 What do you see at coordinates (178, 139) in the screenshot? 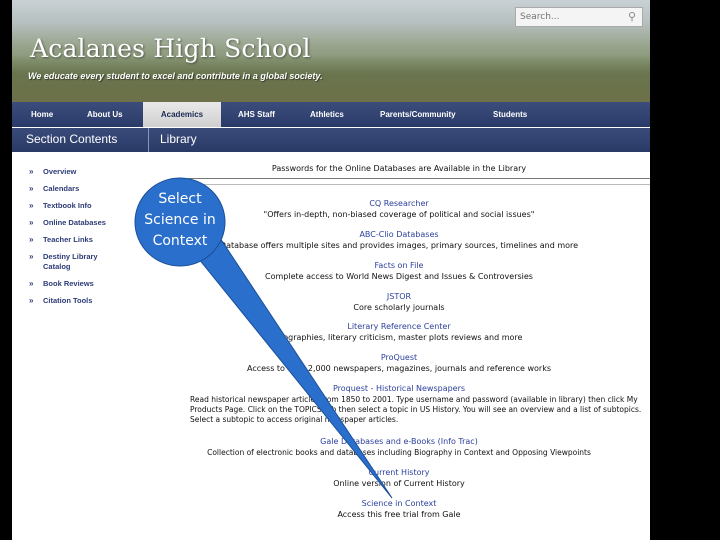
I see `page-title: Library` at bounding box center [178, 139].